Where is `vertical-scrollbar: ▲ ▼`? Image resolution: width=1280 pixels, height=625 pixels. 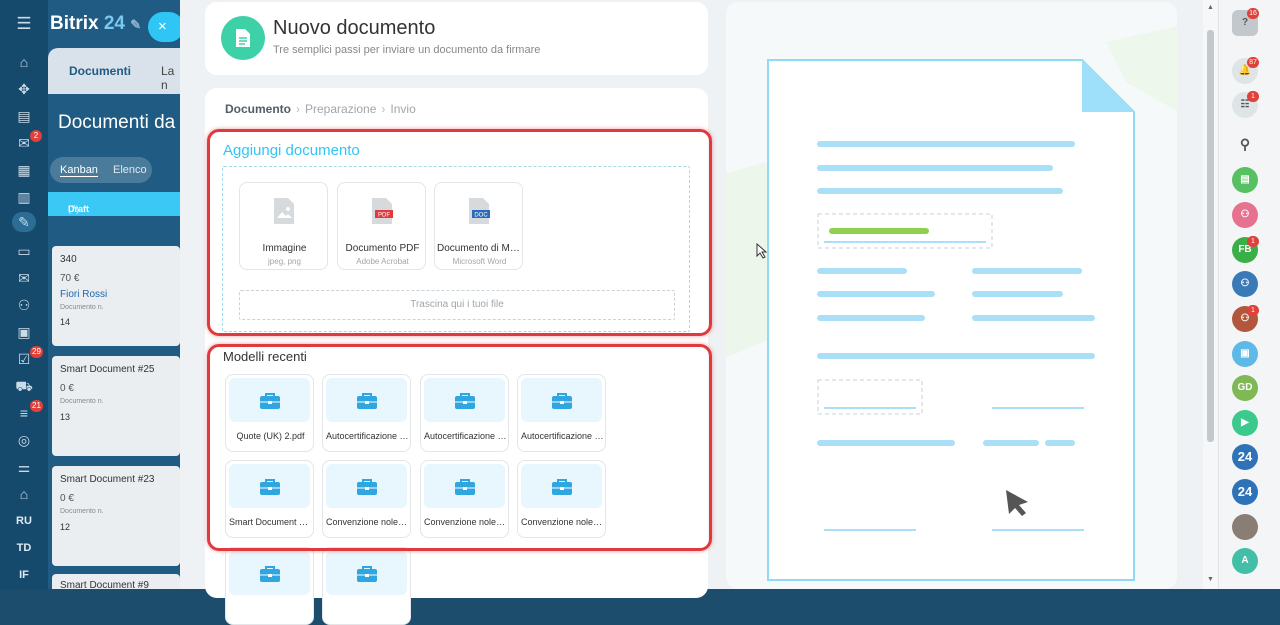
vertical-scrollbar: ▲ ▼ is located at coordinates (1210, 294).